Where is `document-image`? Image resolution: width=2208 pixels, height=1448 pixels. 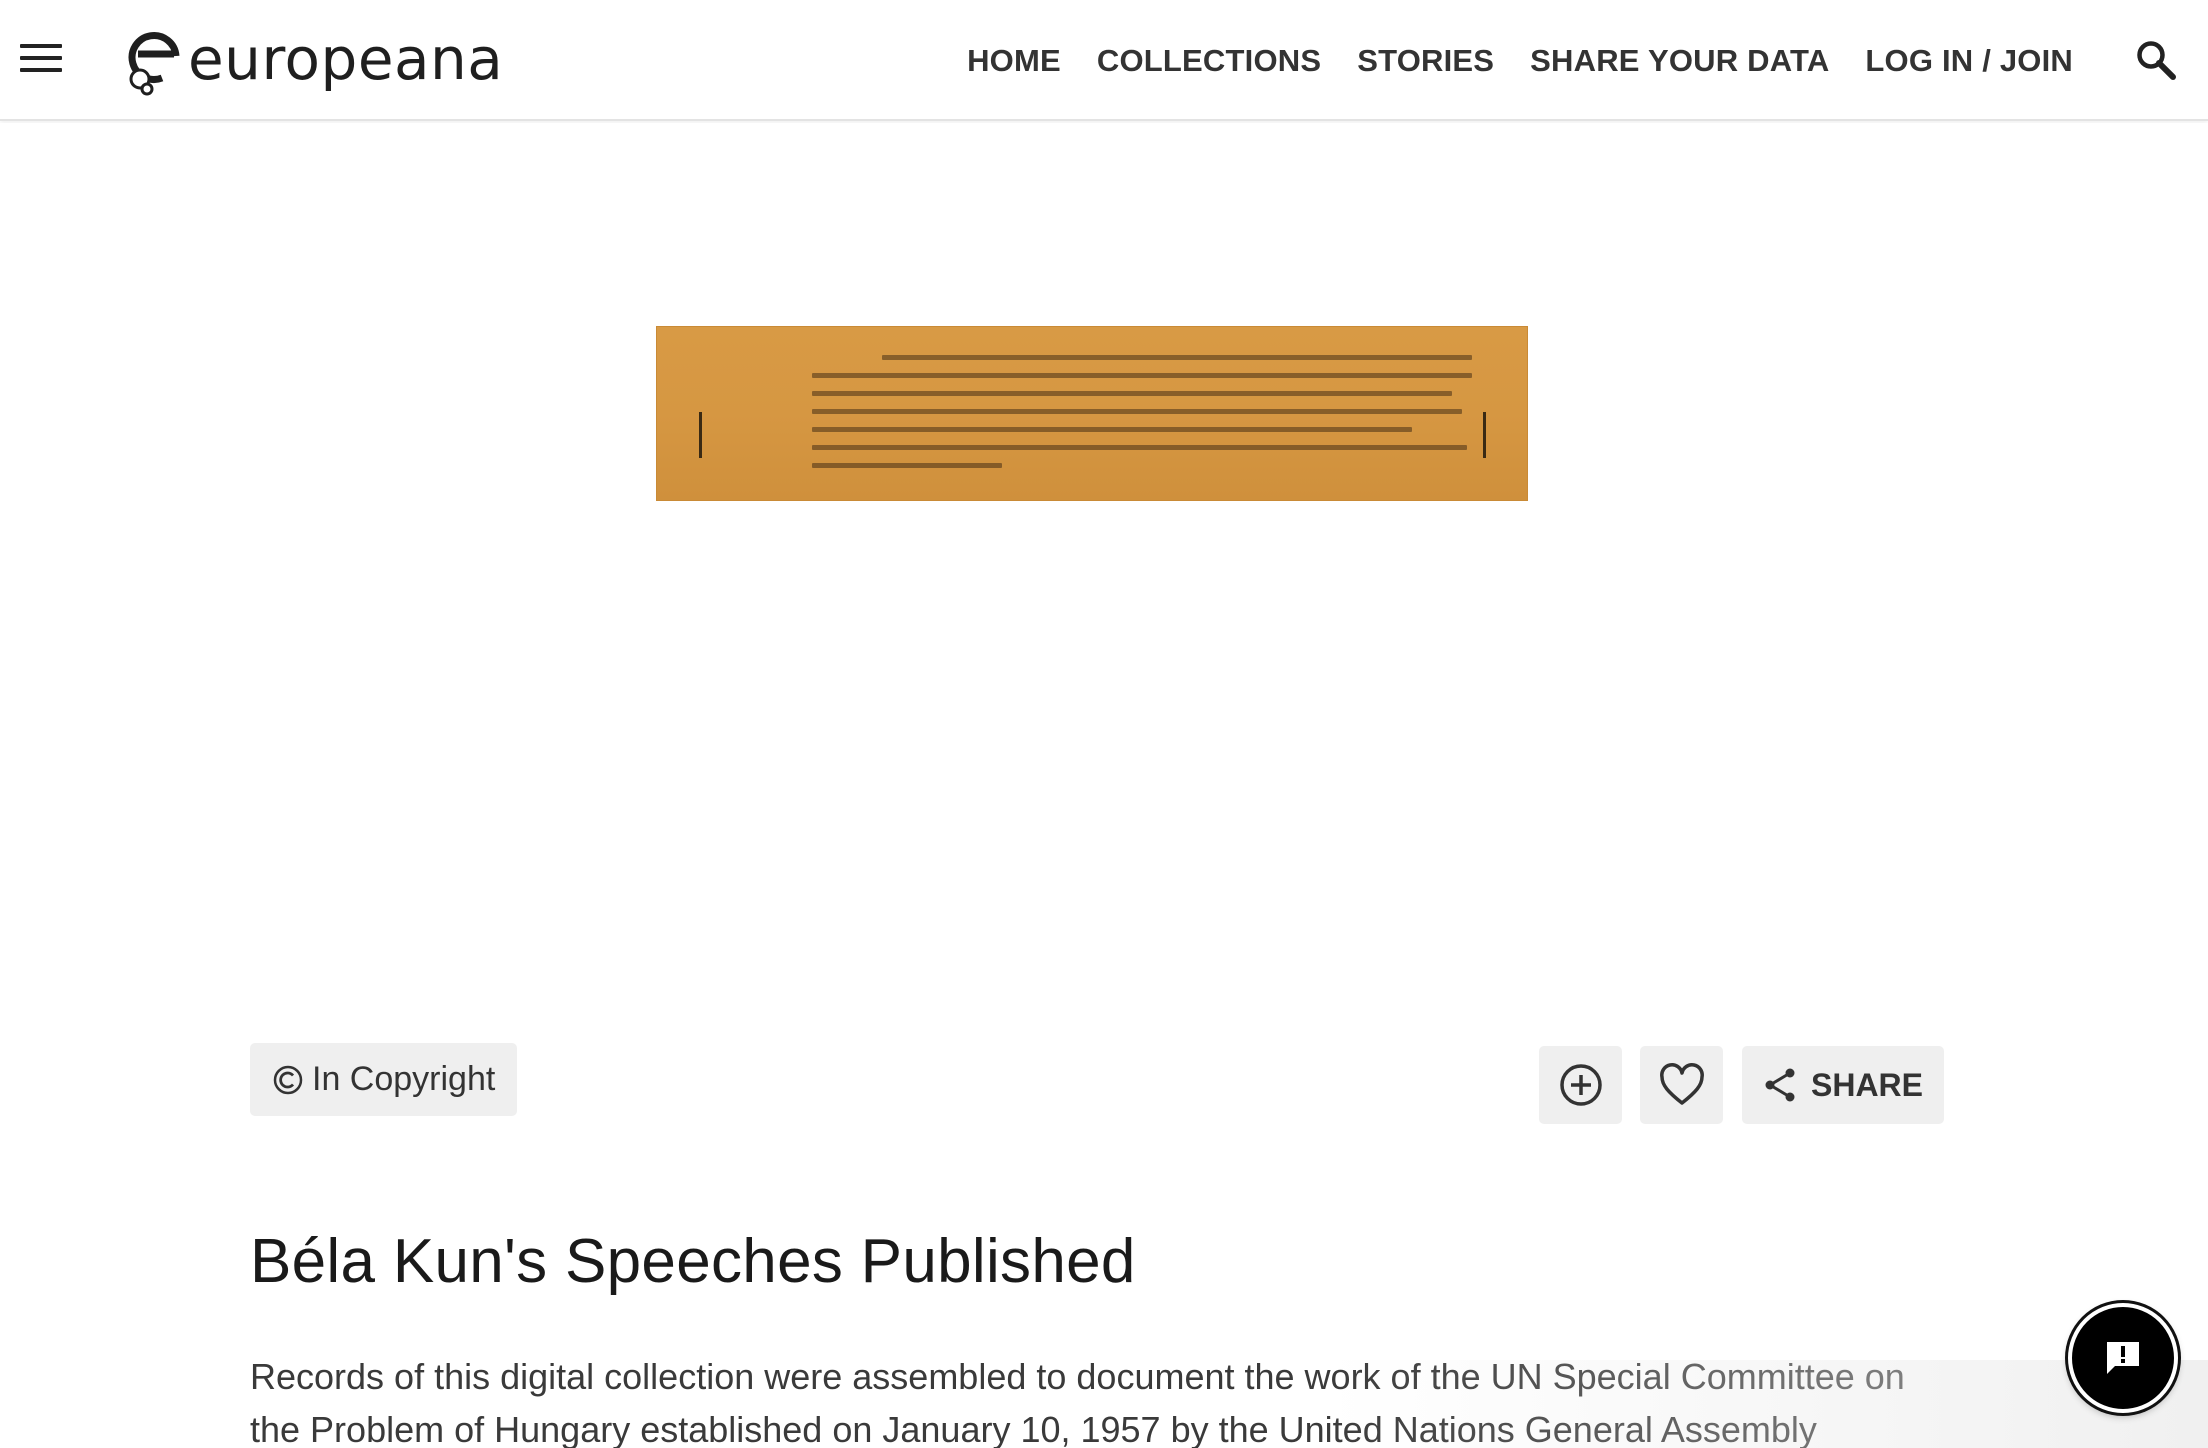
document-image is located at coordinates (1092, 413).